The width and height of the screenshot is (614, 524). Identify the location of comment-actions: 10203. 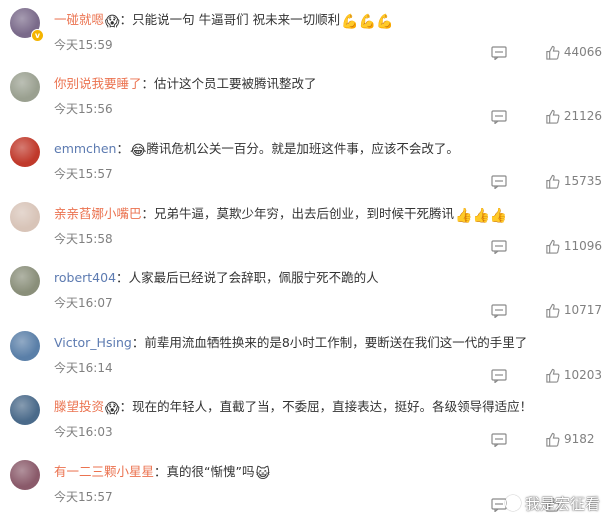
(546, 375).